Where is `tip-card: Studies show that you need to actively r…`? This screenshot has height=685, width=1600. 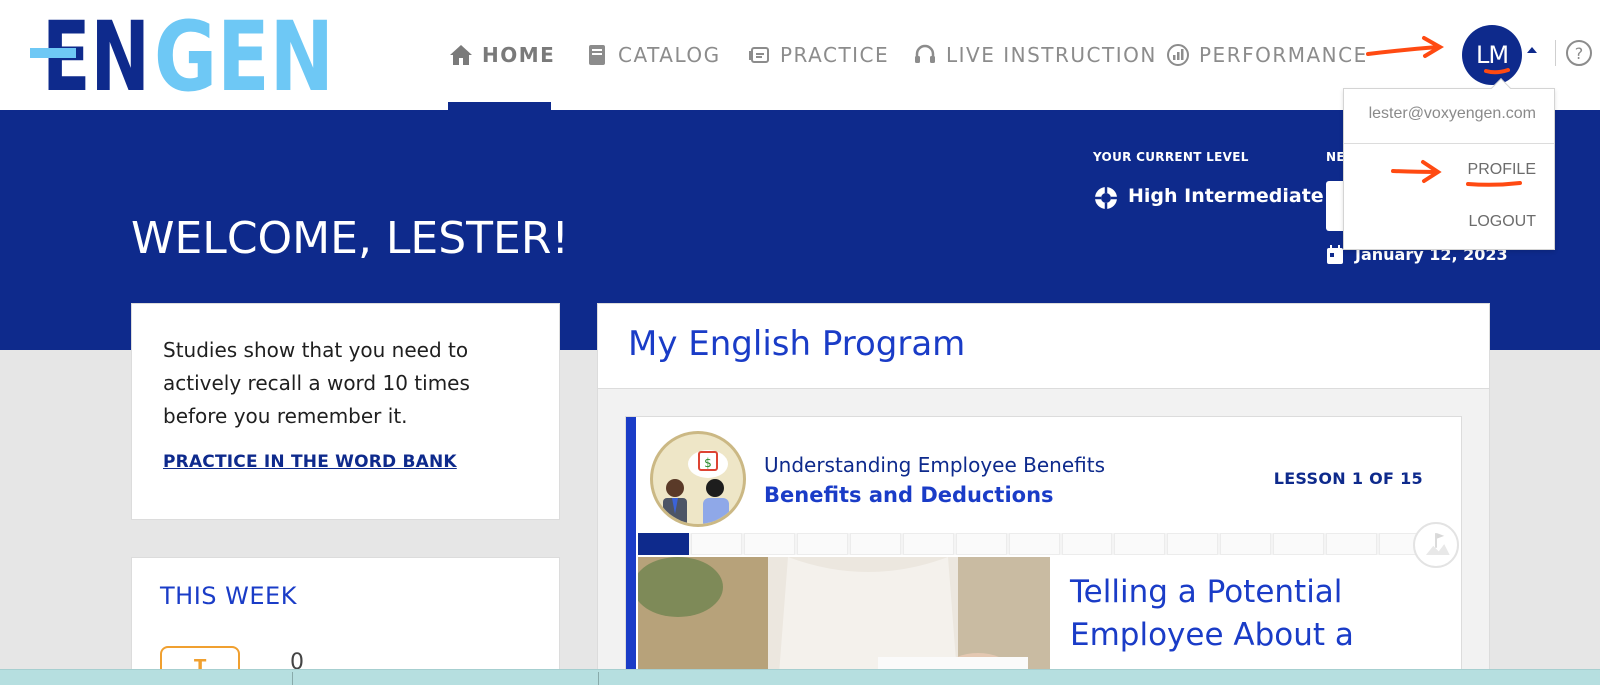
tip-card: Studies show that you need to actively r… is located at coordinates (345, 411).